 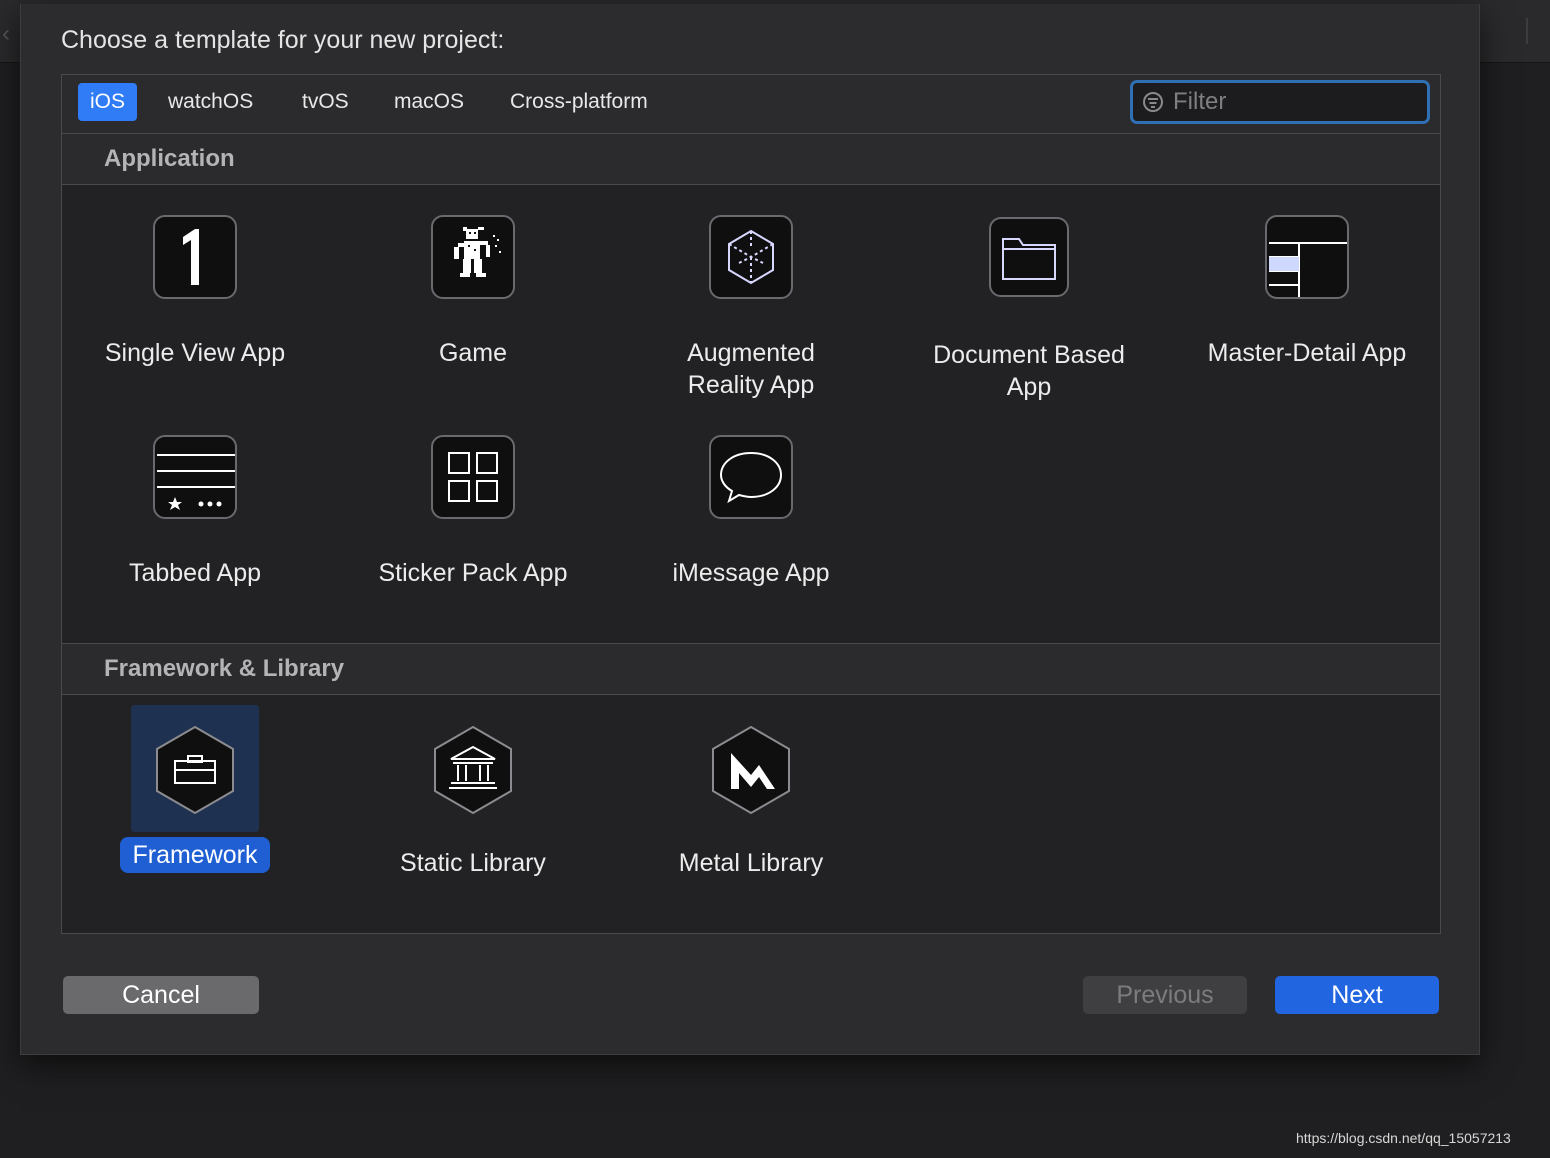 I want to click on static-library-icon, so click(x=473, y=770).